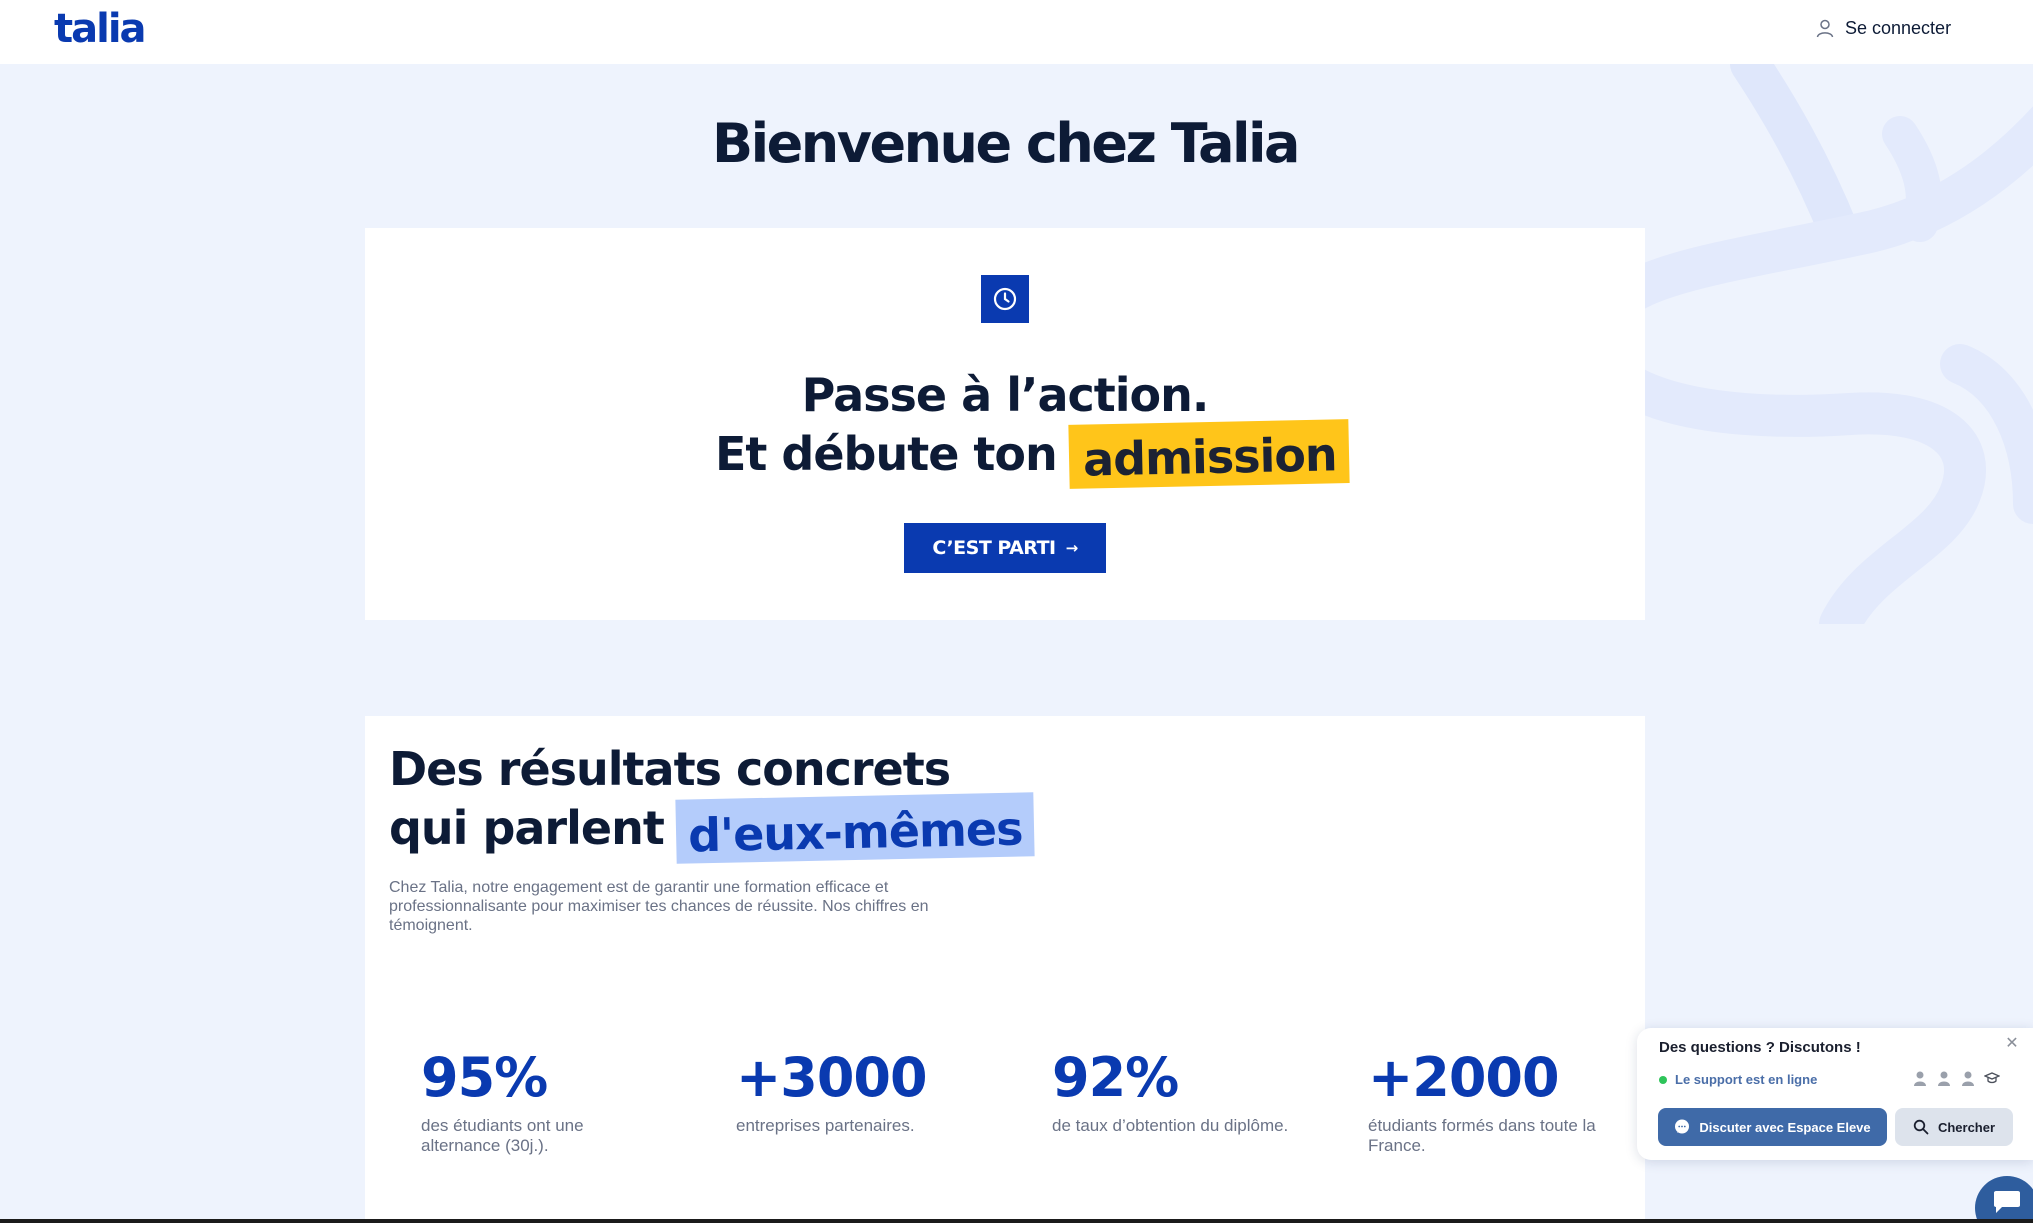  What do you see at coordinates (670, 769) in the screenshot?
I see `results-heading-line1: Des résultats concrets` at bounding box center [670, 769].